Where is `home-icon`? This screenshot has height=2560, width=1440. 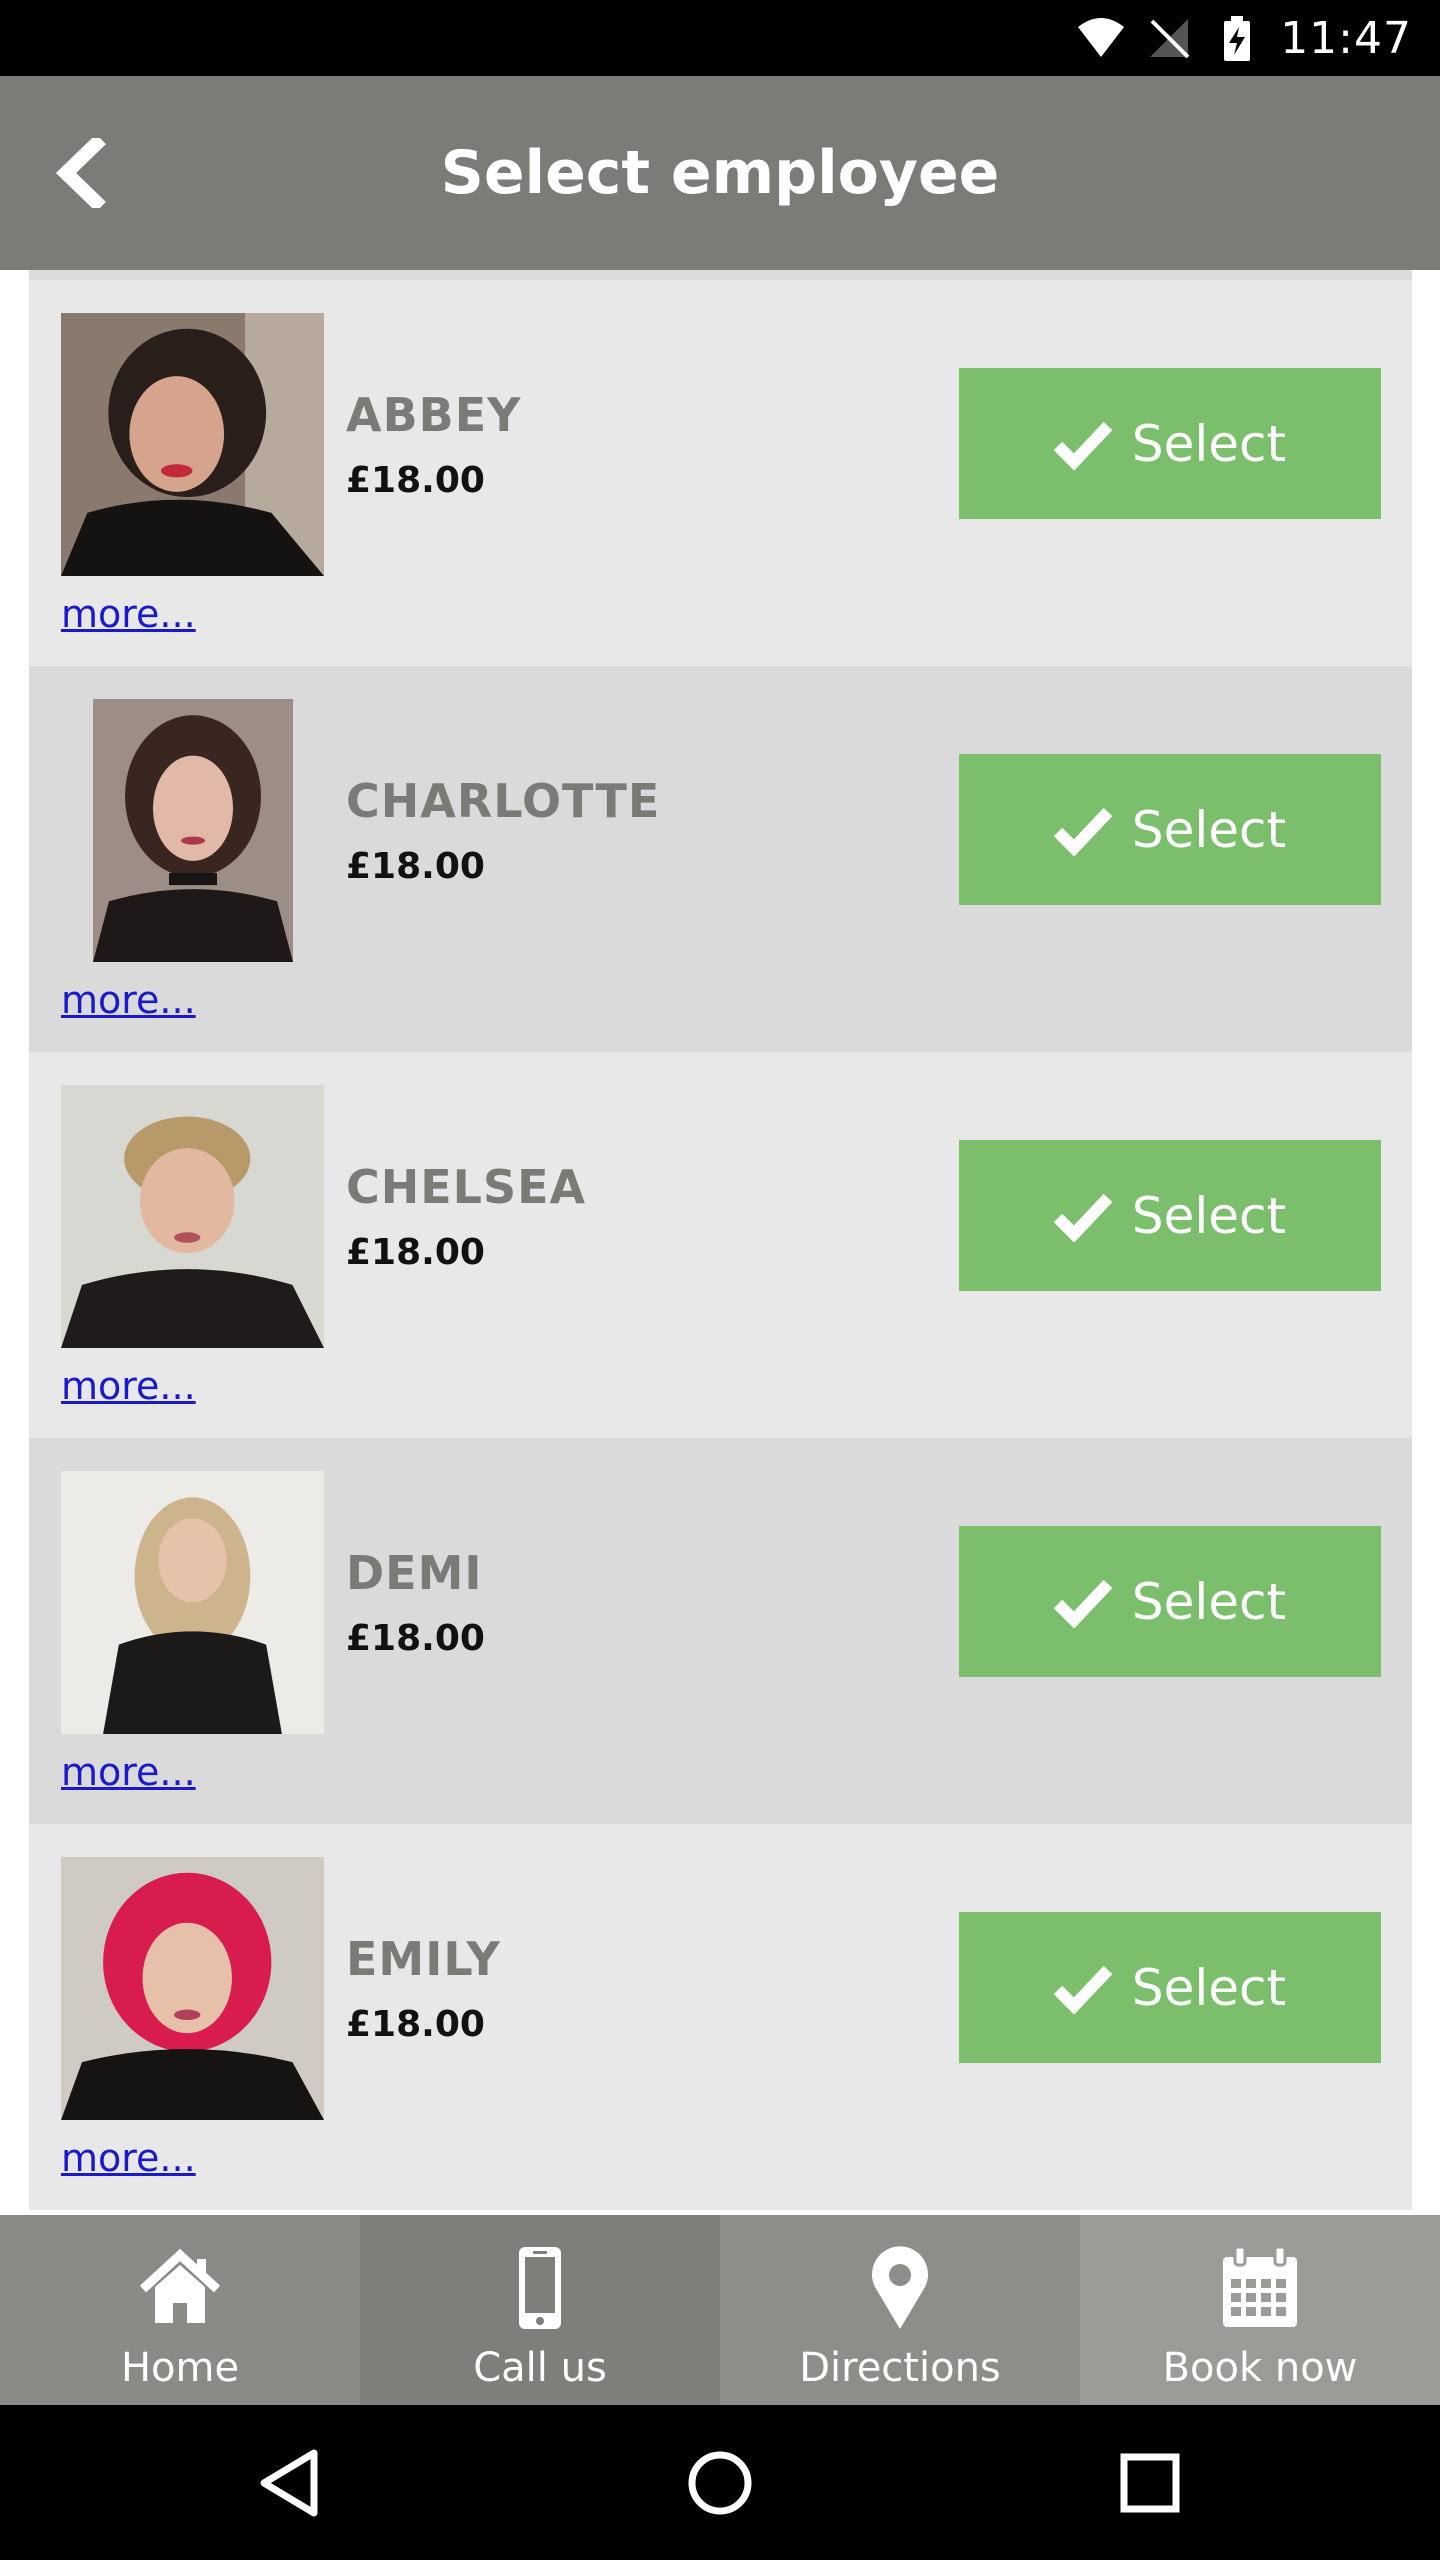 home-icon is located at coordinates (180, 2285).